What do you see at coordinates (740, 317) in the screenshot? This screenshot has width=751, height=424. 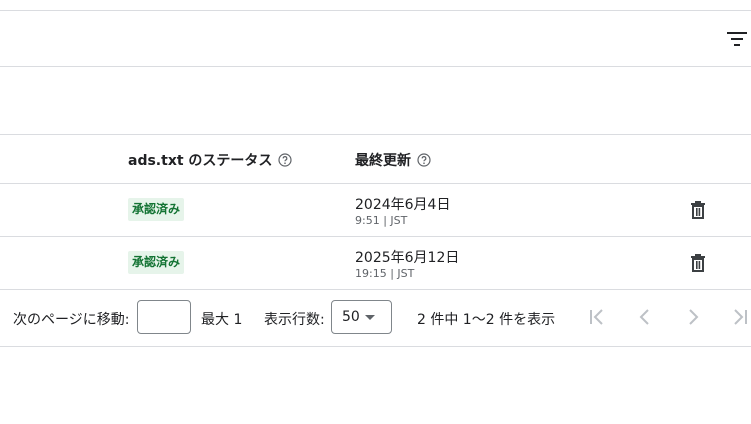 I see `last-page-icon` at bounding box center [740, 317].